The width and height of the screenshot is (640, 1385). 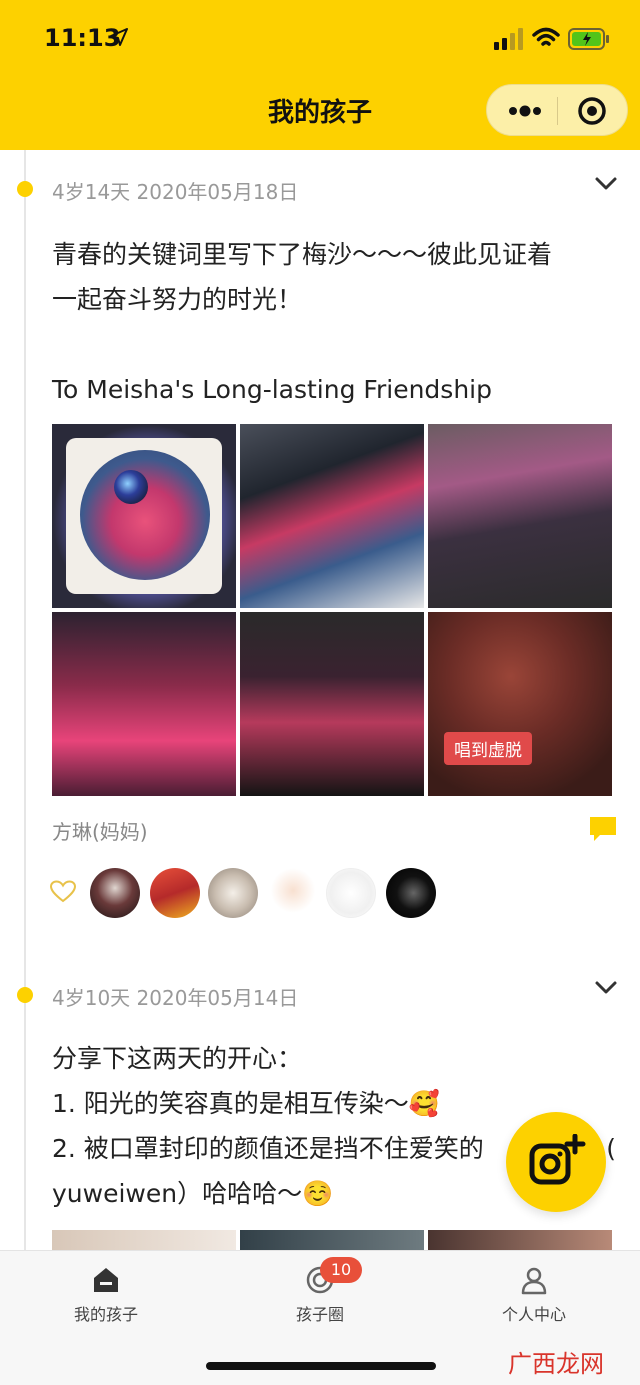 What do you see at coordinates (63, 892) in the screenshot?
I see `heart-icon` at bounding box center [63, 892].